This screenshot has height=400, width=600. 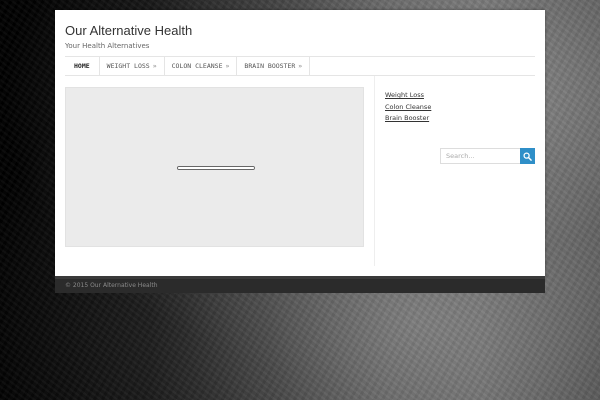 I want to click on nav-item-colon-cleanse: COLON CLEANSE », so click(x=201, y=66).